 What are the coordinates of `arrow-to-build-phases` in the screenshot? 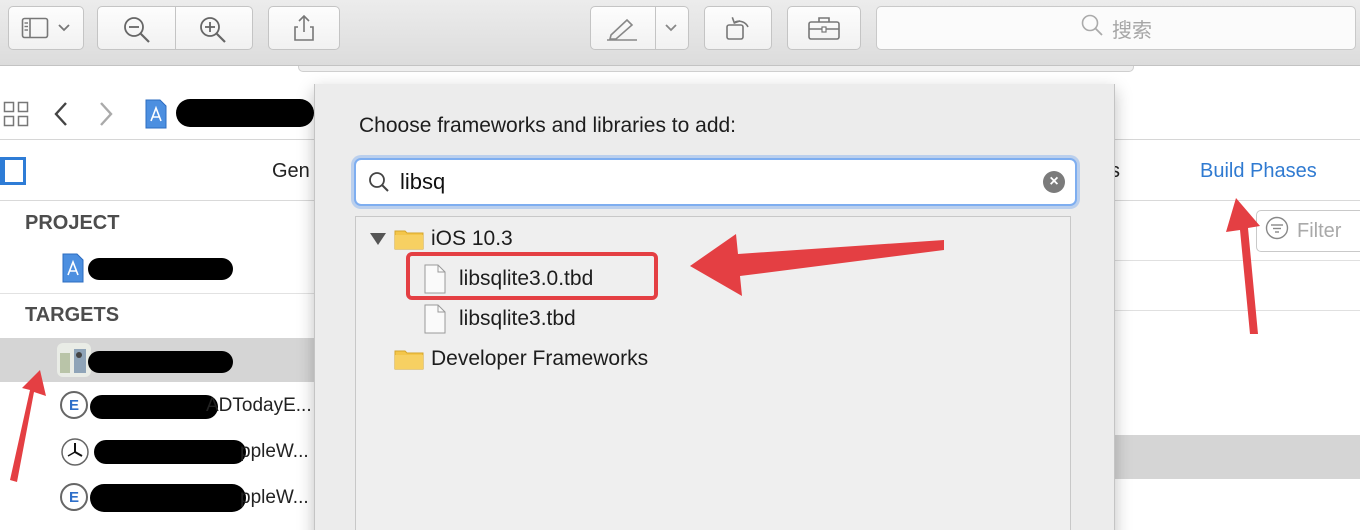 It's located at (1243, 266).